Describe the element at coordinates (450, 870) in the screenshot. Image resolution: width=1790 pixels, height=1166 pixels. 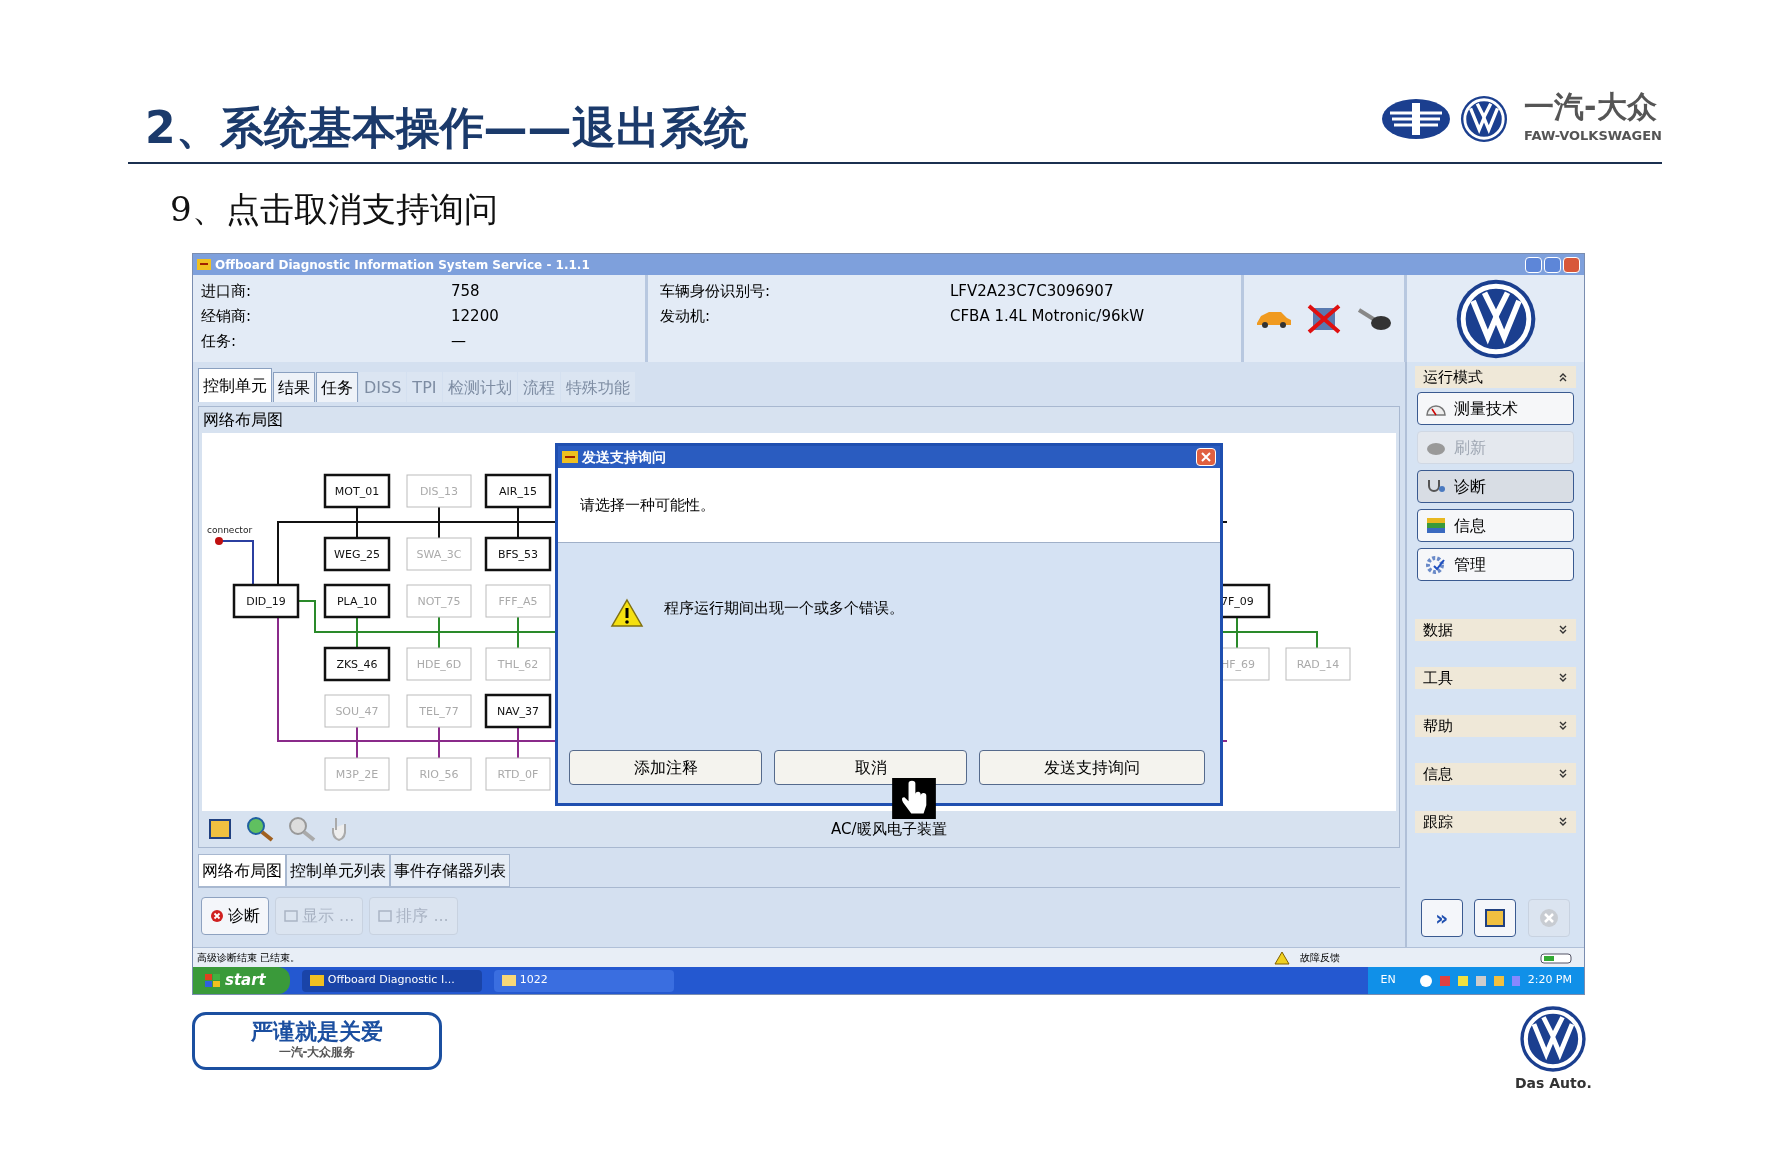
I see `view-tab: 事件存储器列表` at that location.